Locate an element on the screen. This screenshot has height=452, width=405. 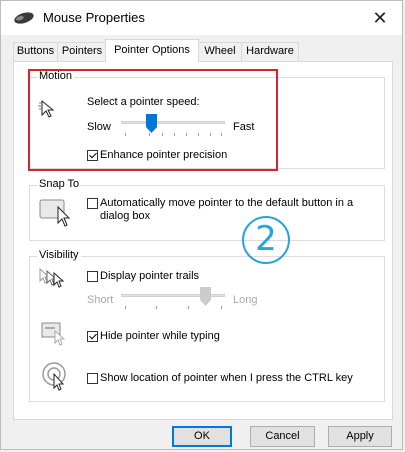
tab-buttons: Buttons is located at coordinates (35, 51).